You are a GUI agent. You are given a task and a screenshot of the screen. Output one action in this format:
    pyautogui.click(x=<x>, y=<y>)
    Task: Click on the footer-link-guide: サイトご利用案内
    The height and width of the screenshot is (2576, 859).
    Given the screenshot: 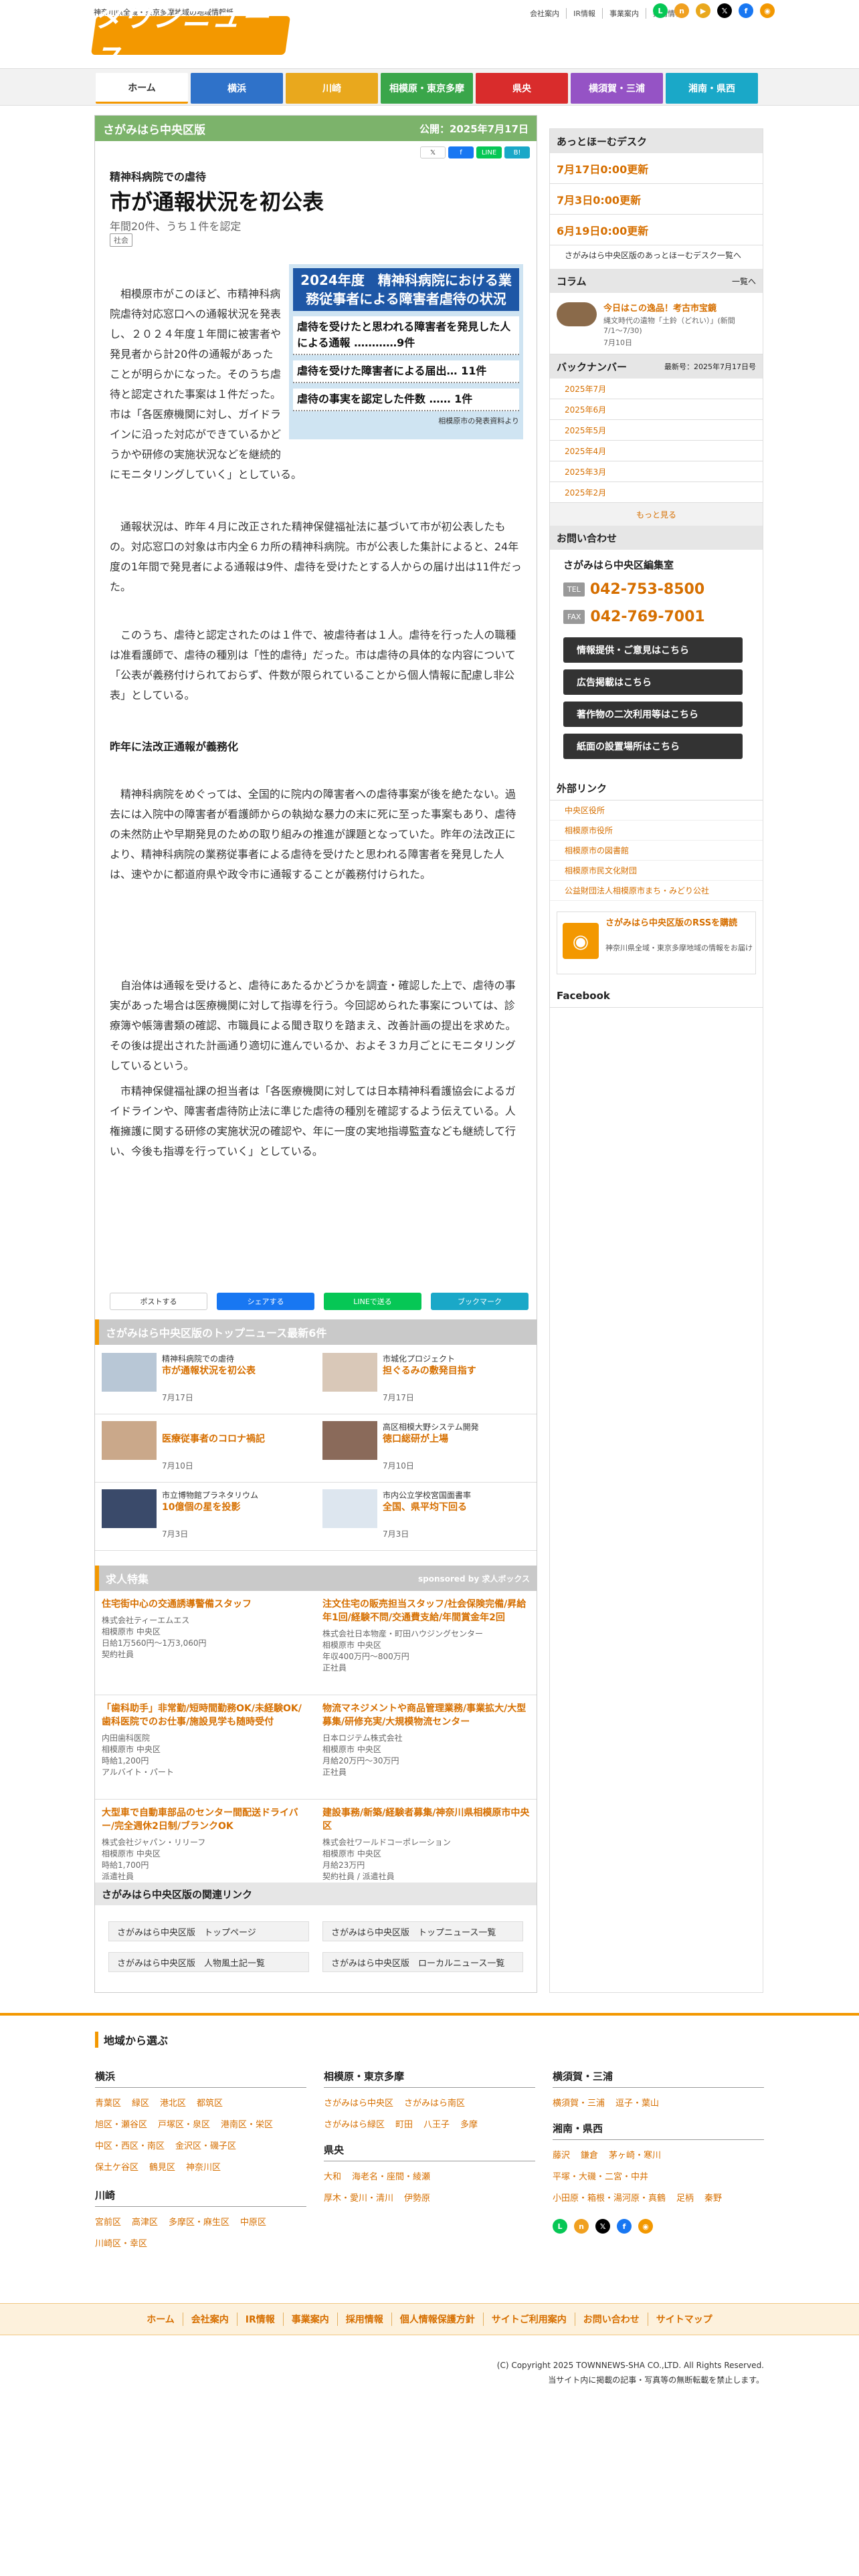 What is the action you would take?
    pyautogui.click(x=529, y=2319)
    